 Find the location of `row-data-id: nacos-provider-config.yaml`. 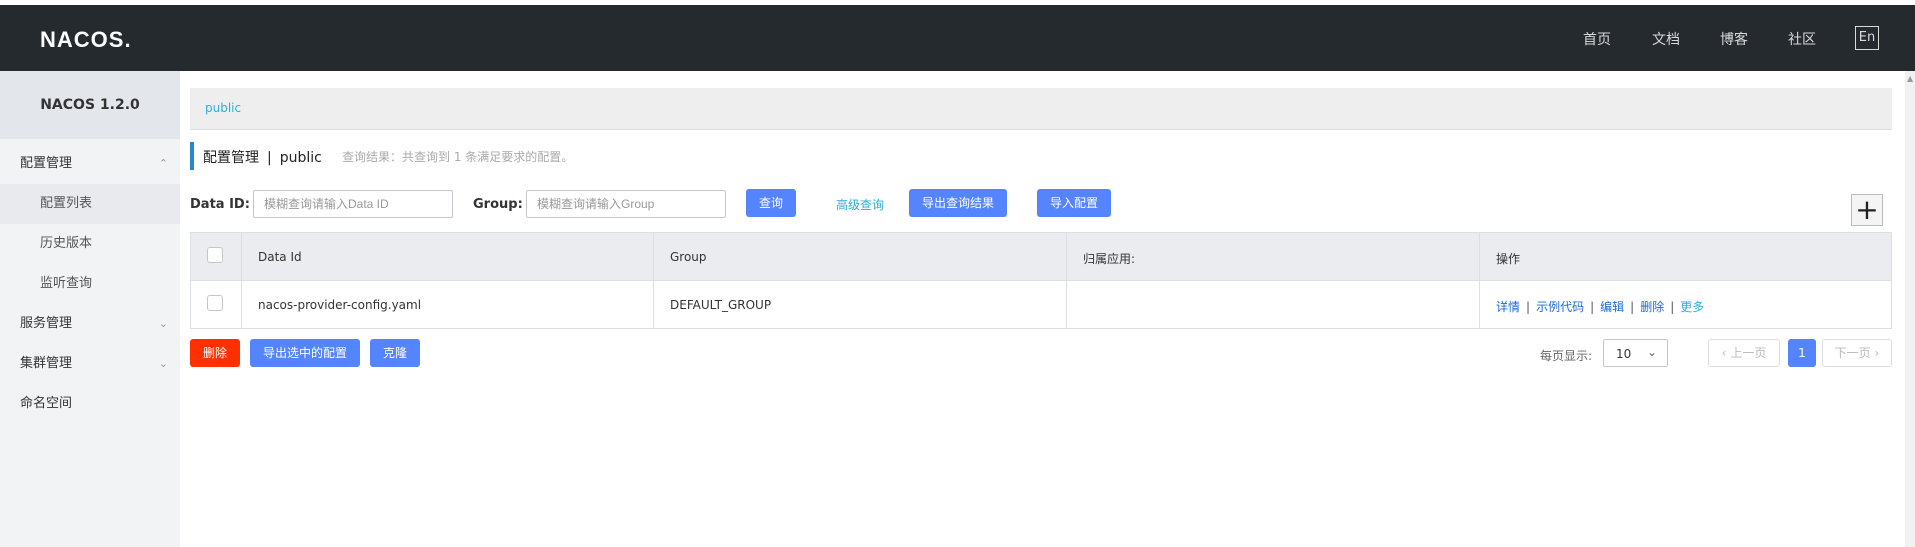

row-data-id: nacos-provider-config.yaml is located at coordinates (340, 305).